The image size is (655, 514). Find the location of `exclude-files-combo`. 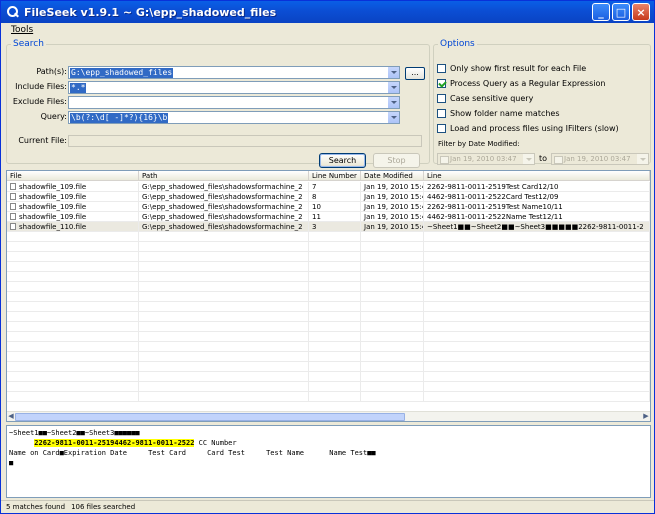

exclude-files-combo is located at coordinates (234, 102).